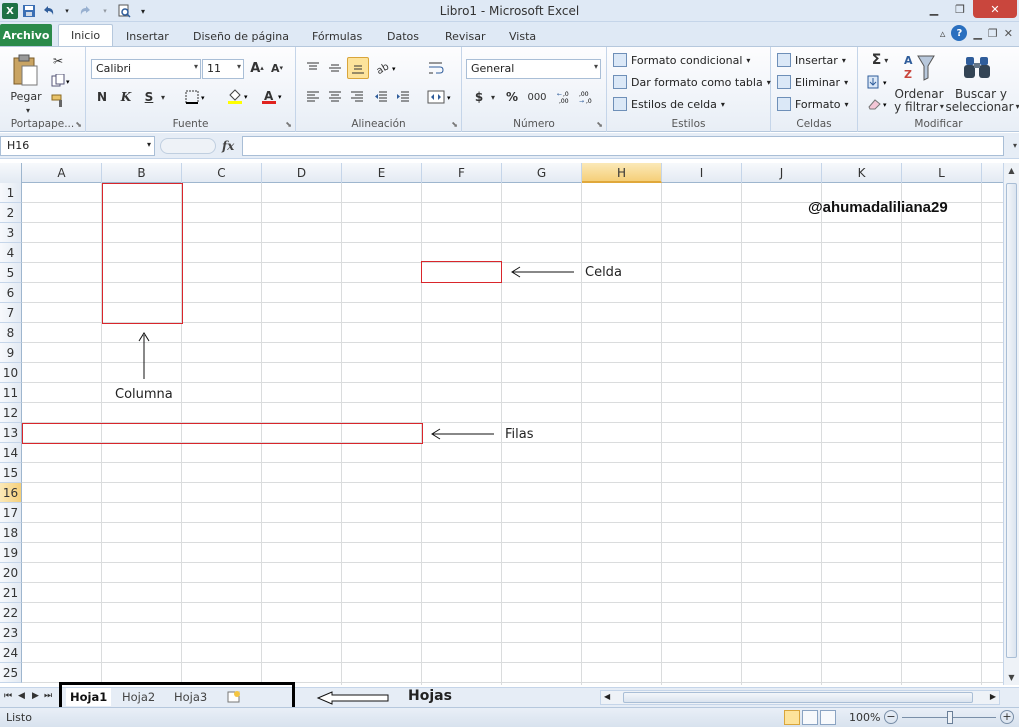 Image resolution: width=1019 pixels, height=727 pixels. What do you see at coordinates (58, 61) in the screenshot?
I see `cut-icon: ✂` at bounding box center [58, 61].